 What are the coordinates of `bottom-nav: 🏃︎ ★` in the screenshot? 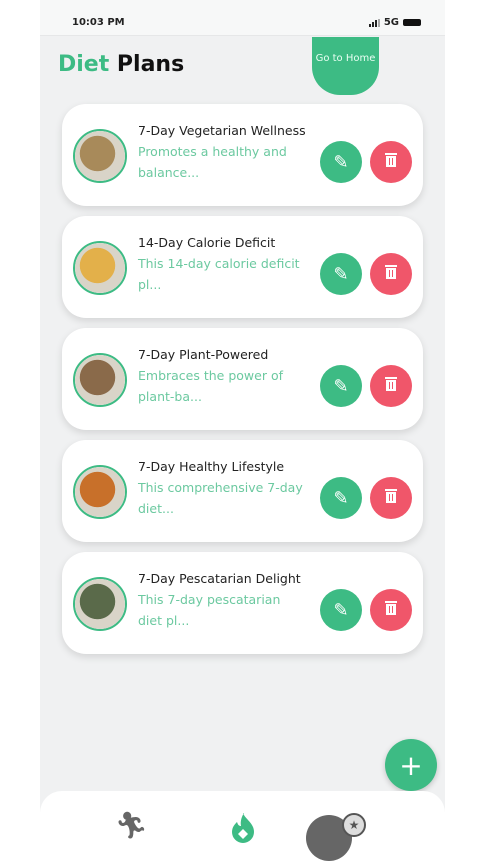 It's located at (242, 826).